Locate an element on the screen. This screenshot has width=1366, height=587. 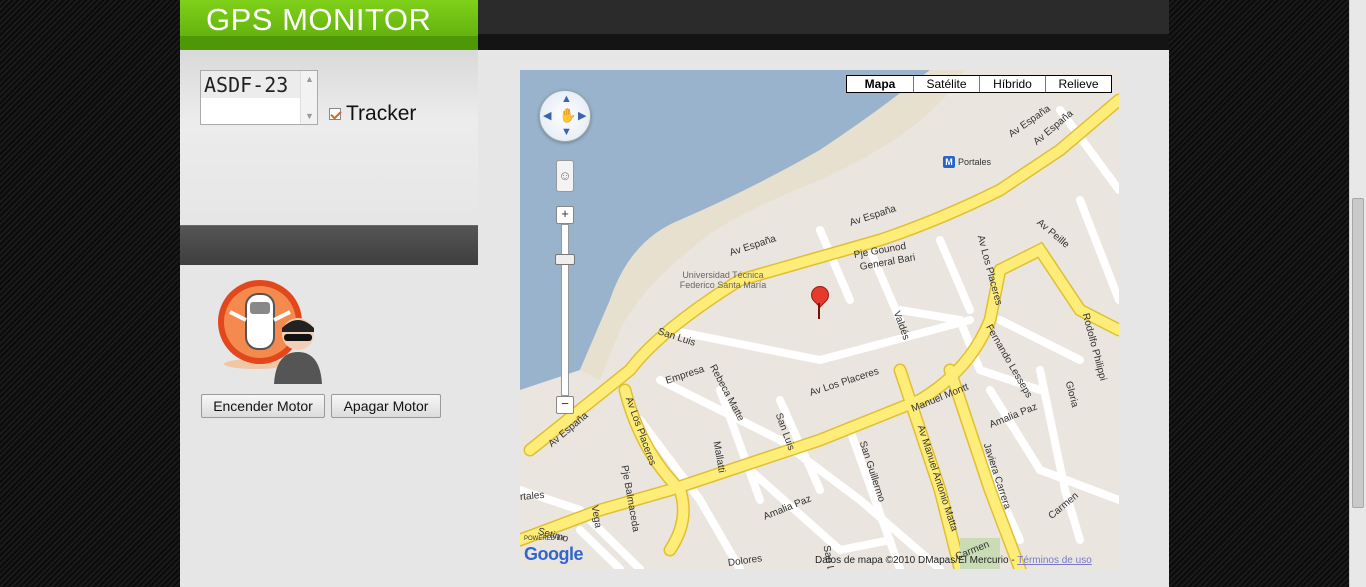
section-divider is located at coordinates (329, 245).